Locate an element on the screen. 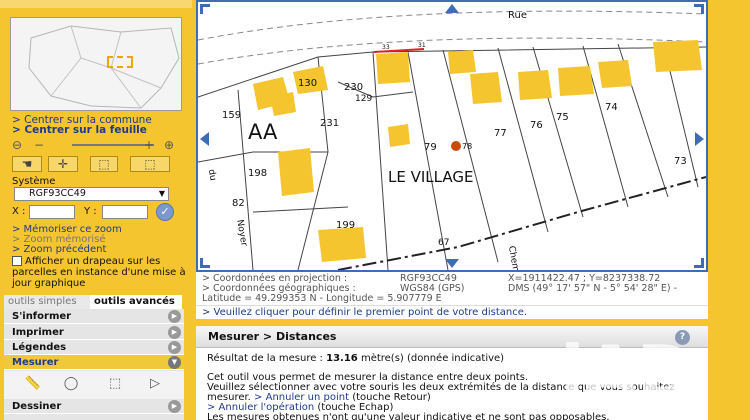 Image resolution: width=750 pixels, height=420 pixels. parcel-number: 75 is located at coordinates (562, 117).